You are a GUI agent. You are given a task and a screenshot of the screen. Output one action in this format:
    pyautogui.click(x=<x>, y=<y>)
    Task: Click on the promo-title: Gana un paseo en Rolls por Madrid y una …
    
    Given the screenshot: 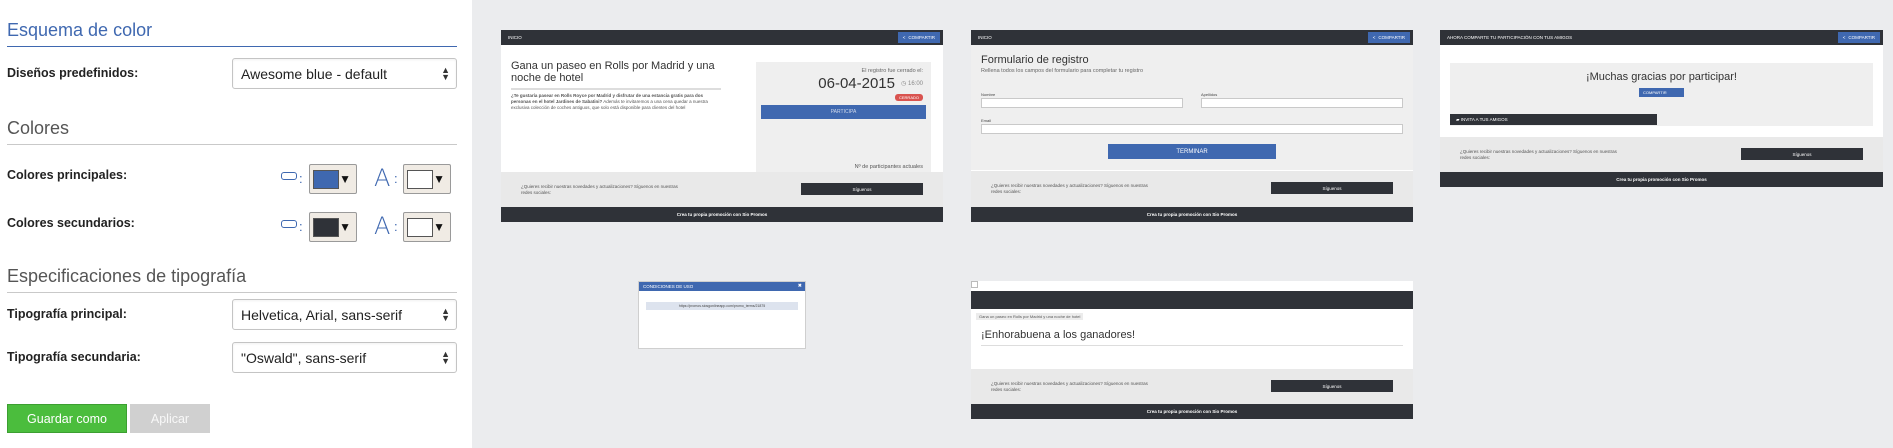 What is the action you would take?
    pyautogui.click(x=613, y=72)
    